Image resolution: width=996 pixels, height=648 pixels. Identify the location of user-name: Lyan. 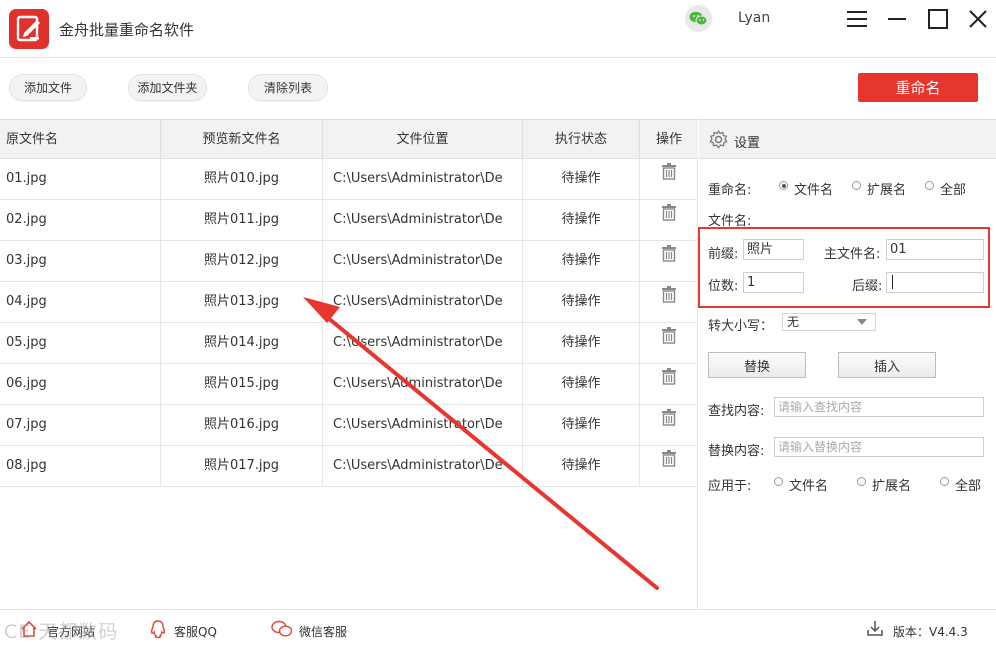
(754, 18).